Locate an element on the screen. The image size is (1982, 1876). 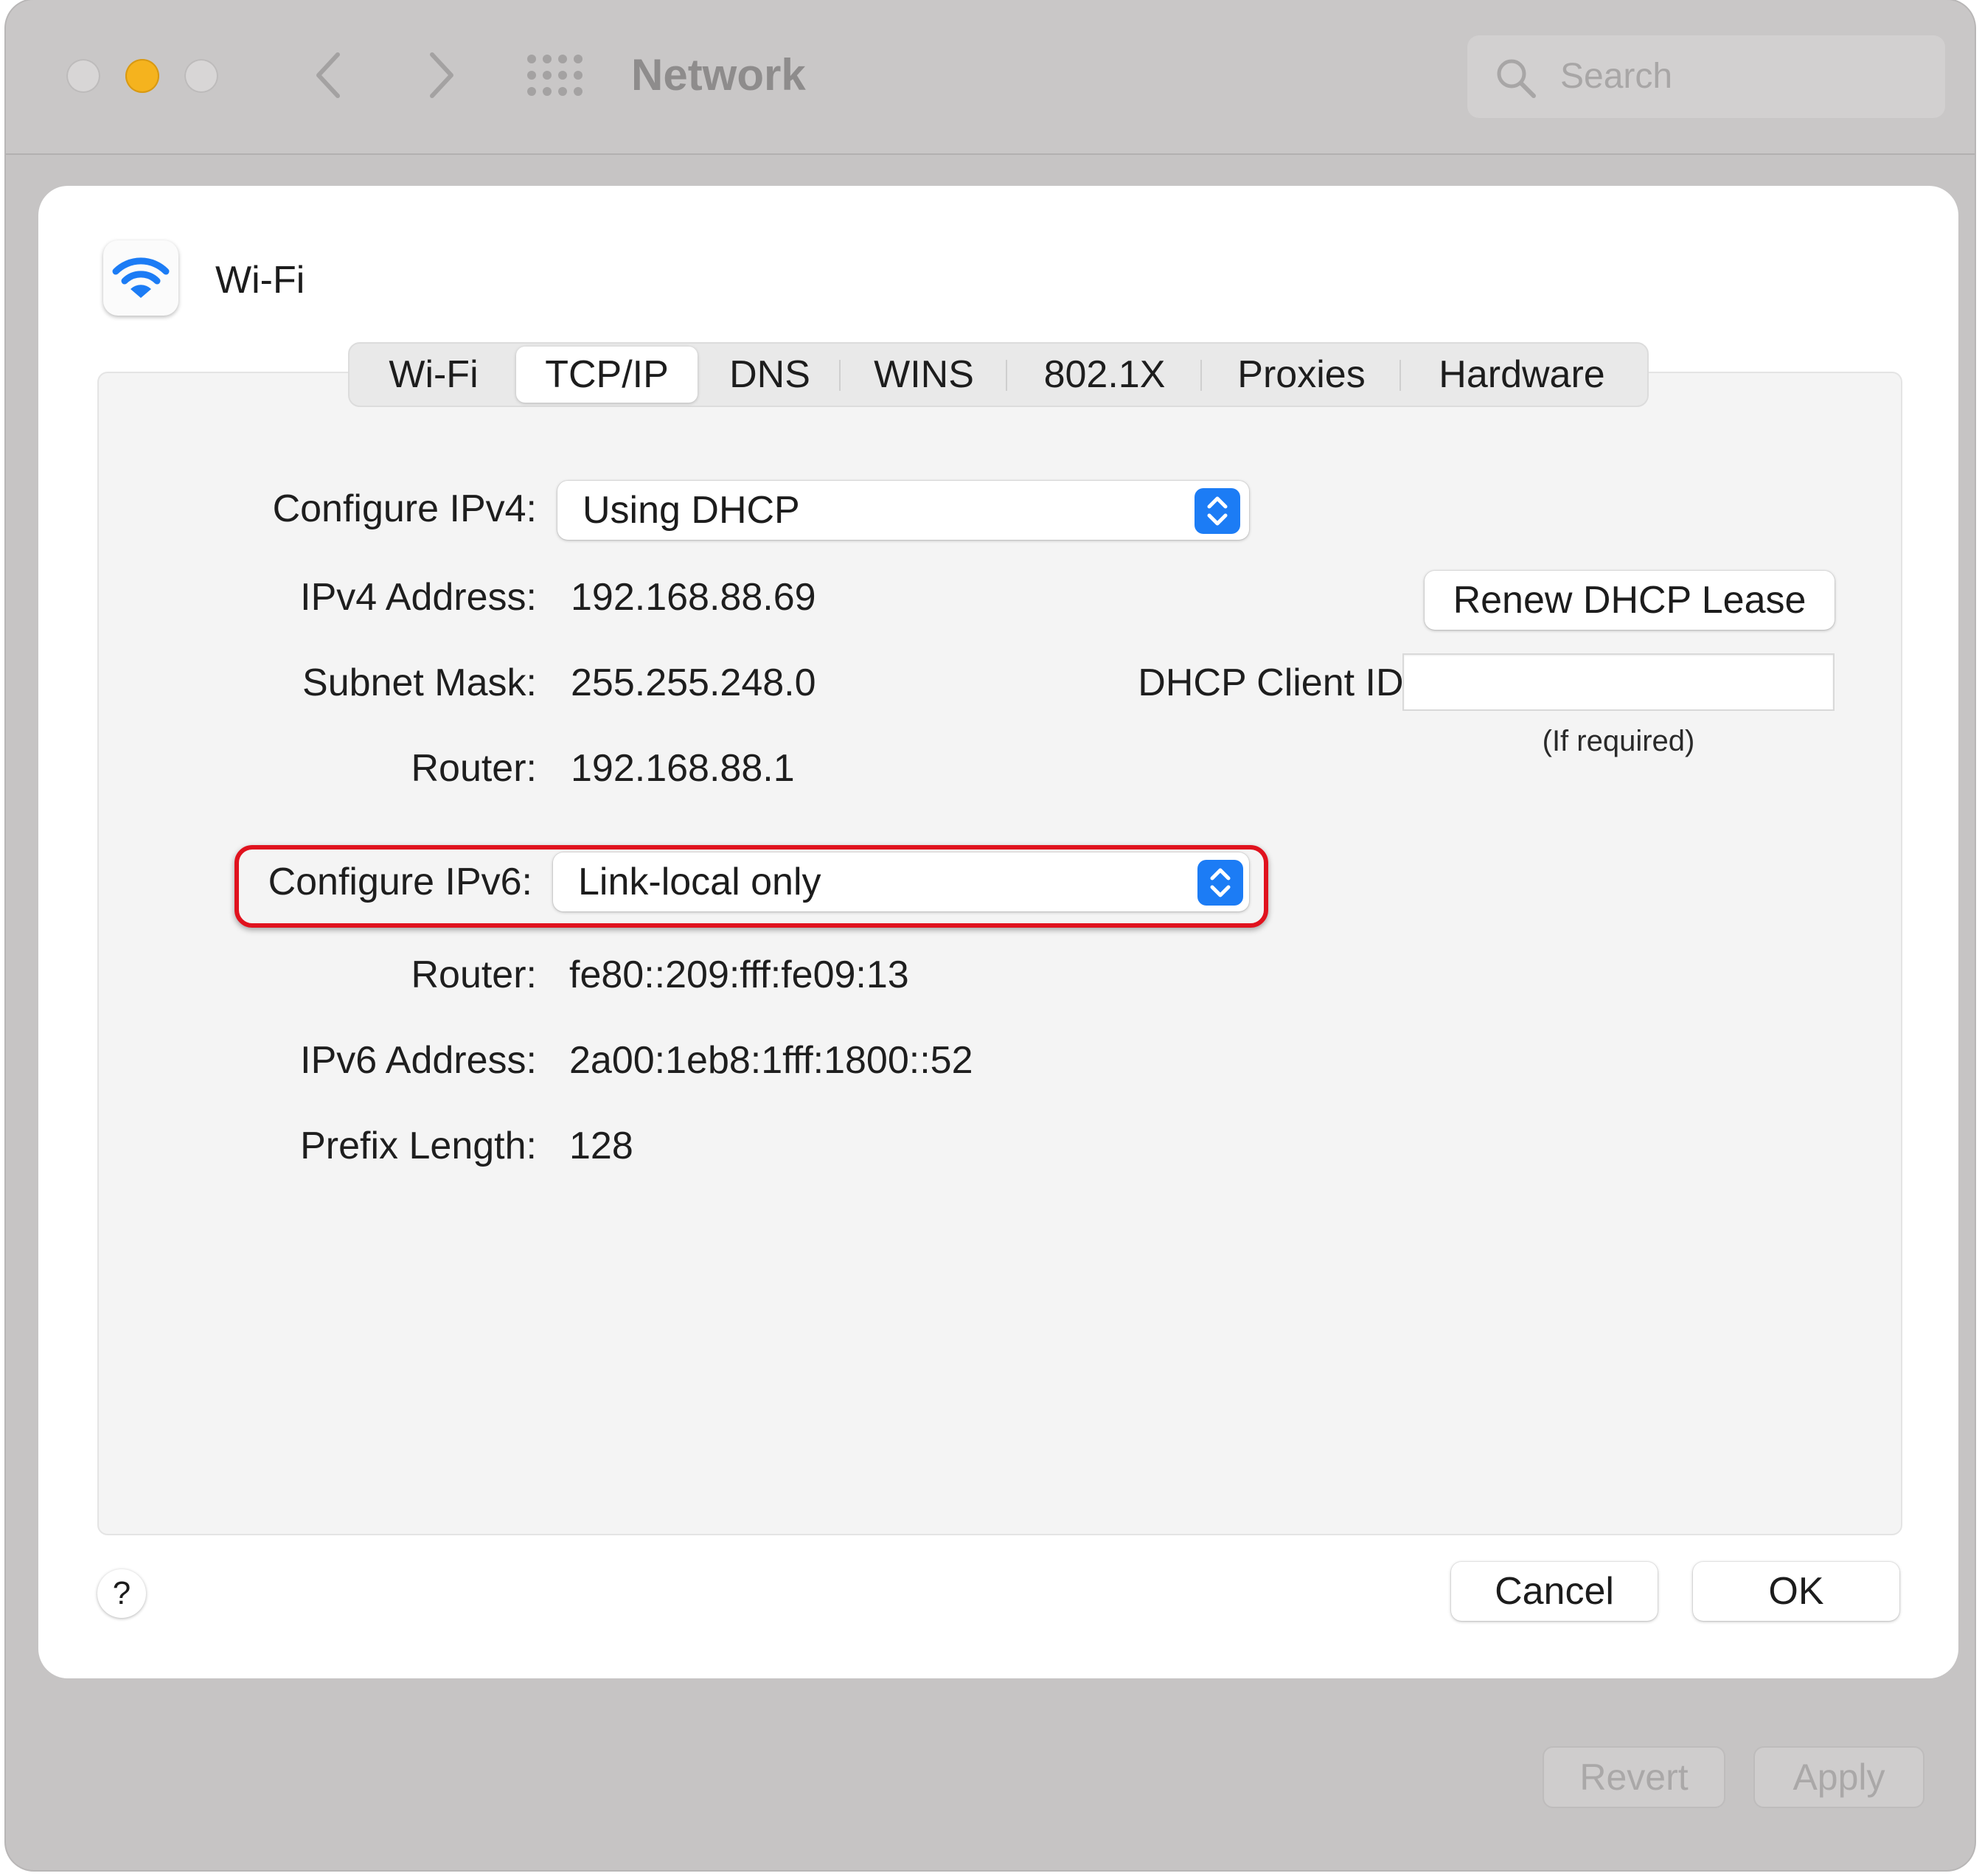
back-button is located at coordinates (329, 75).